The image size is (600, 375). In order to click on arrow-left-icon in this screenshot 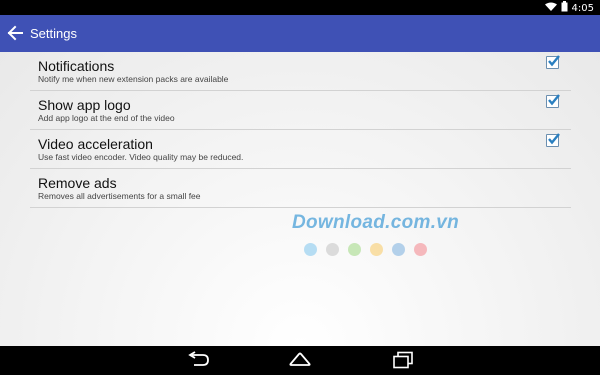, I will do `click(15, 36)`.